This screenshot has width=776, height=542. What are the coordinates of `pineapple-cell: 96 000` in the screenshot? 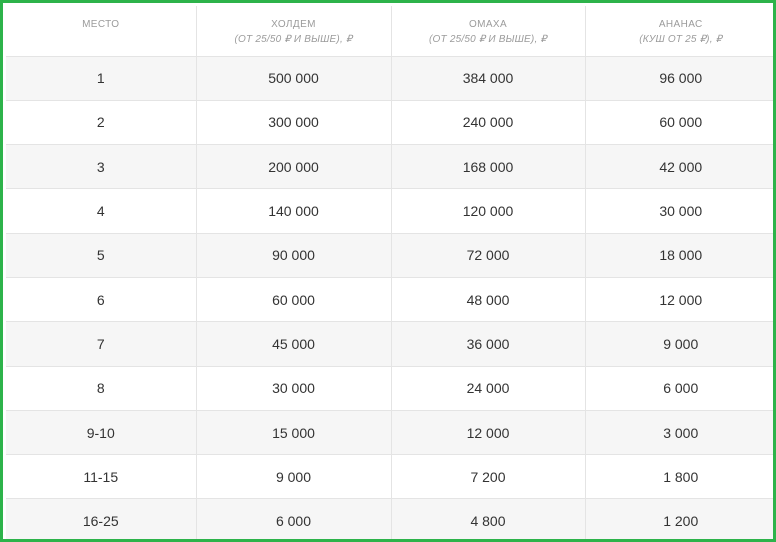 It's located at (678, 78).